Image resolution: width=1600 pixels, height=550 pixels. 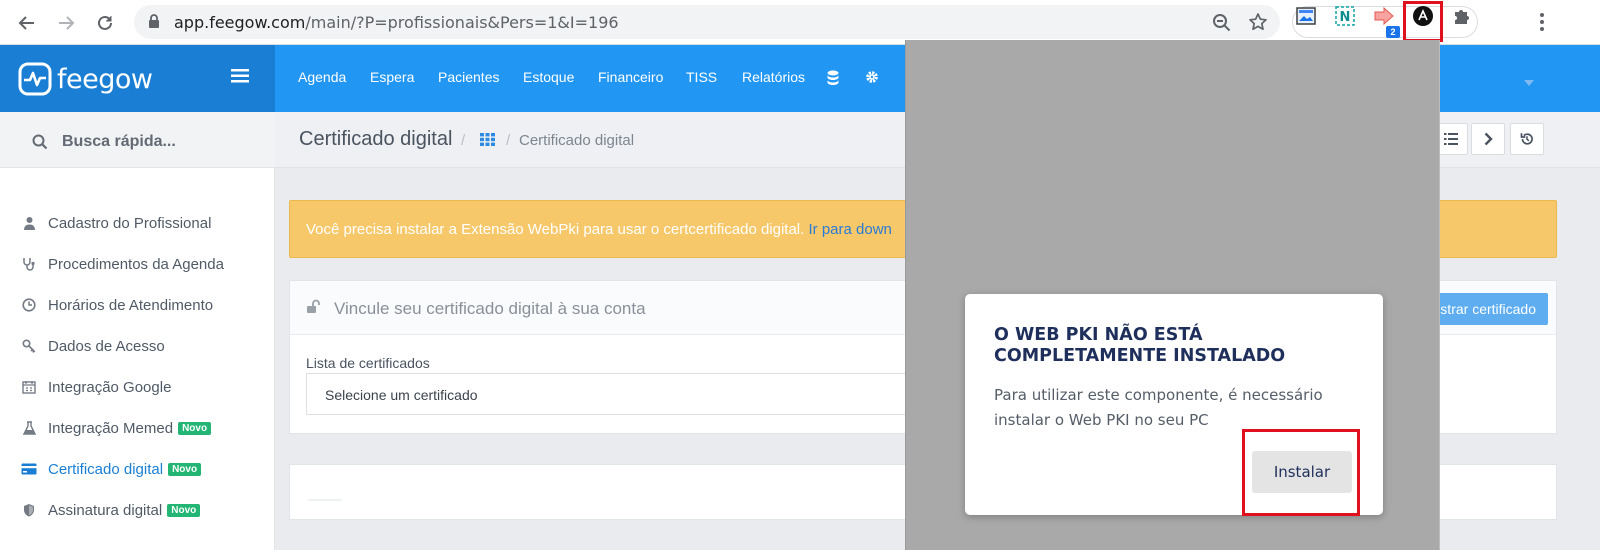 I want to click on arrow-extension-icon, so click(x=1384, y=16).